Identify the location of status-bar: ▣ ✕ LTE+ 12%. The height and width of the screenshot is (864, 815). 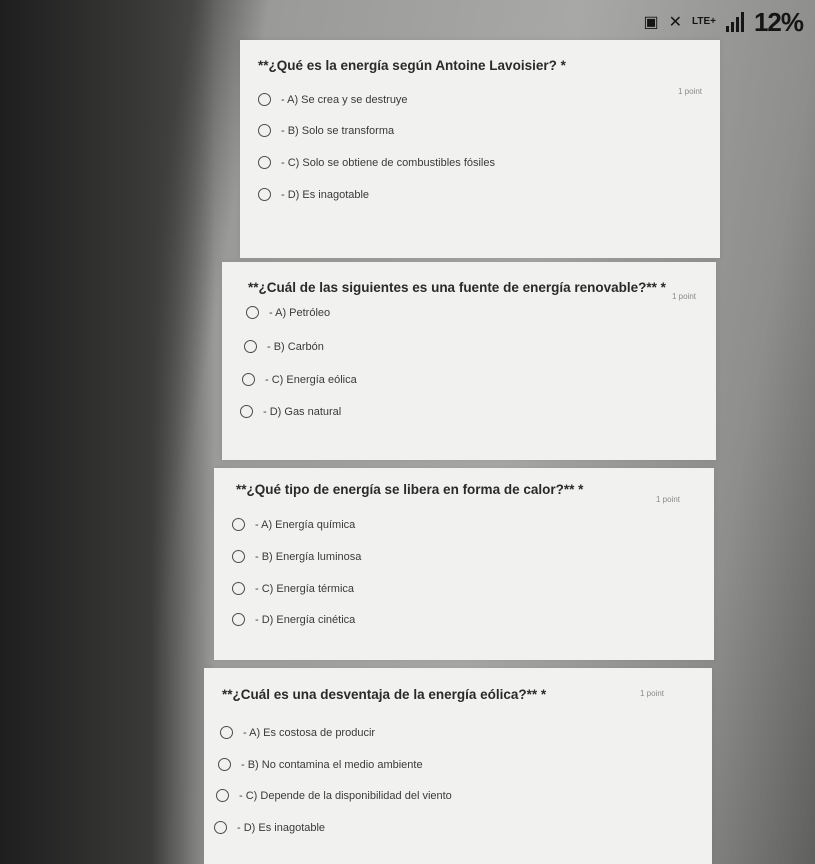
(705, 22).